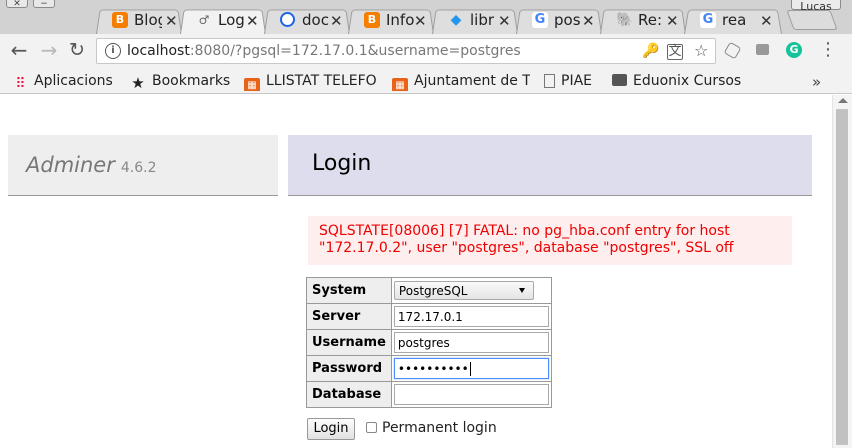  I want to click on url-host: localhost, so click(158, 51).